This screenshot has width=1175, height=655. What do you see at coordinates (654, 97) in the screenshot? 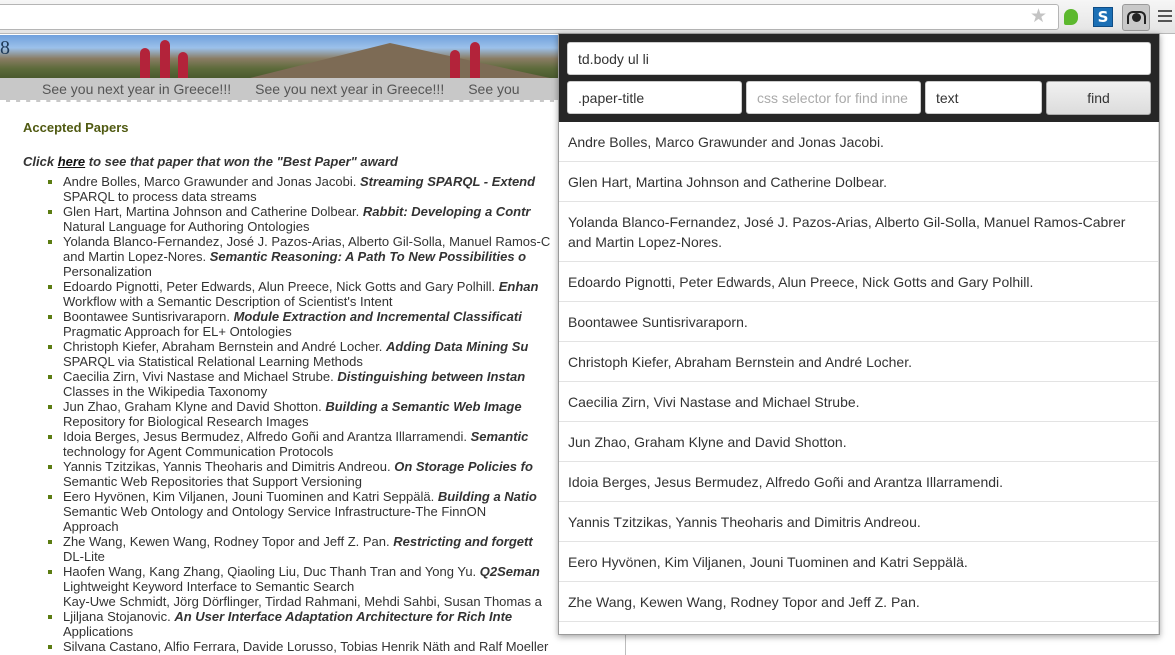
I see `title-selector-input` at bounding box center [654, 97].